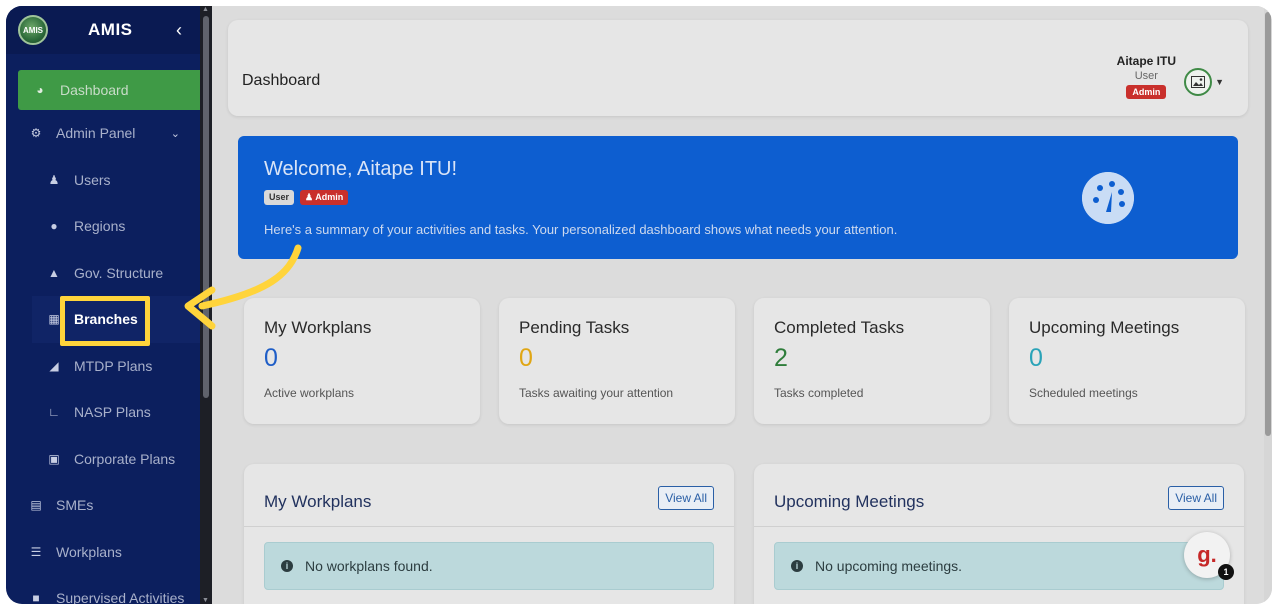 The image size is (1276, 604). Describe the element at coordinates (36, 551) in the screenshot. I see `tasks-icon: ☰` at that location.